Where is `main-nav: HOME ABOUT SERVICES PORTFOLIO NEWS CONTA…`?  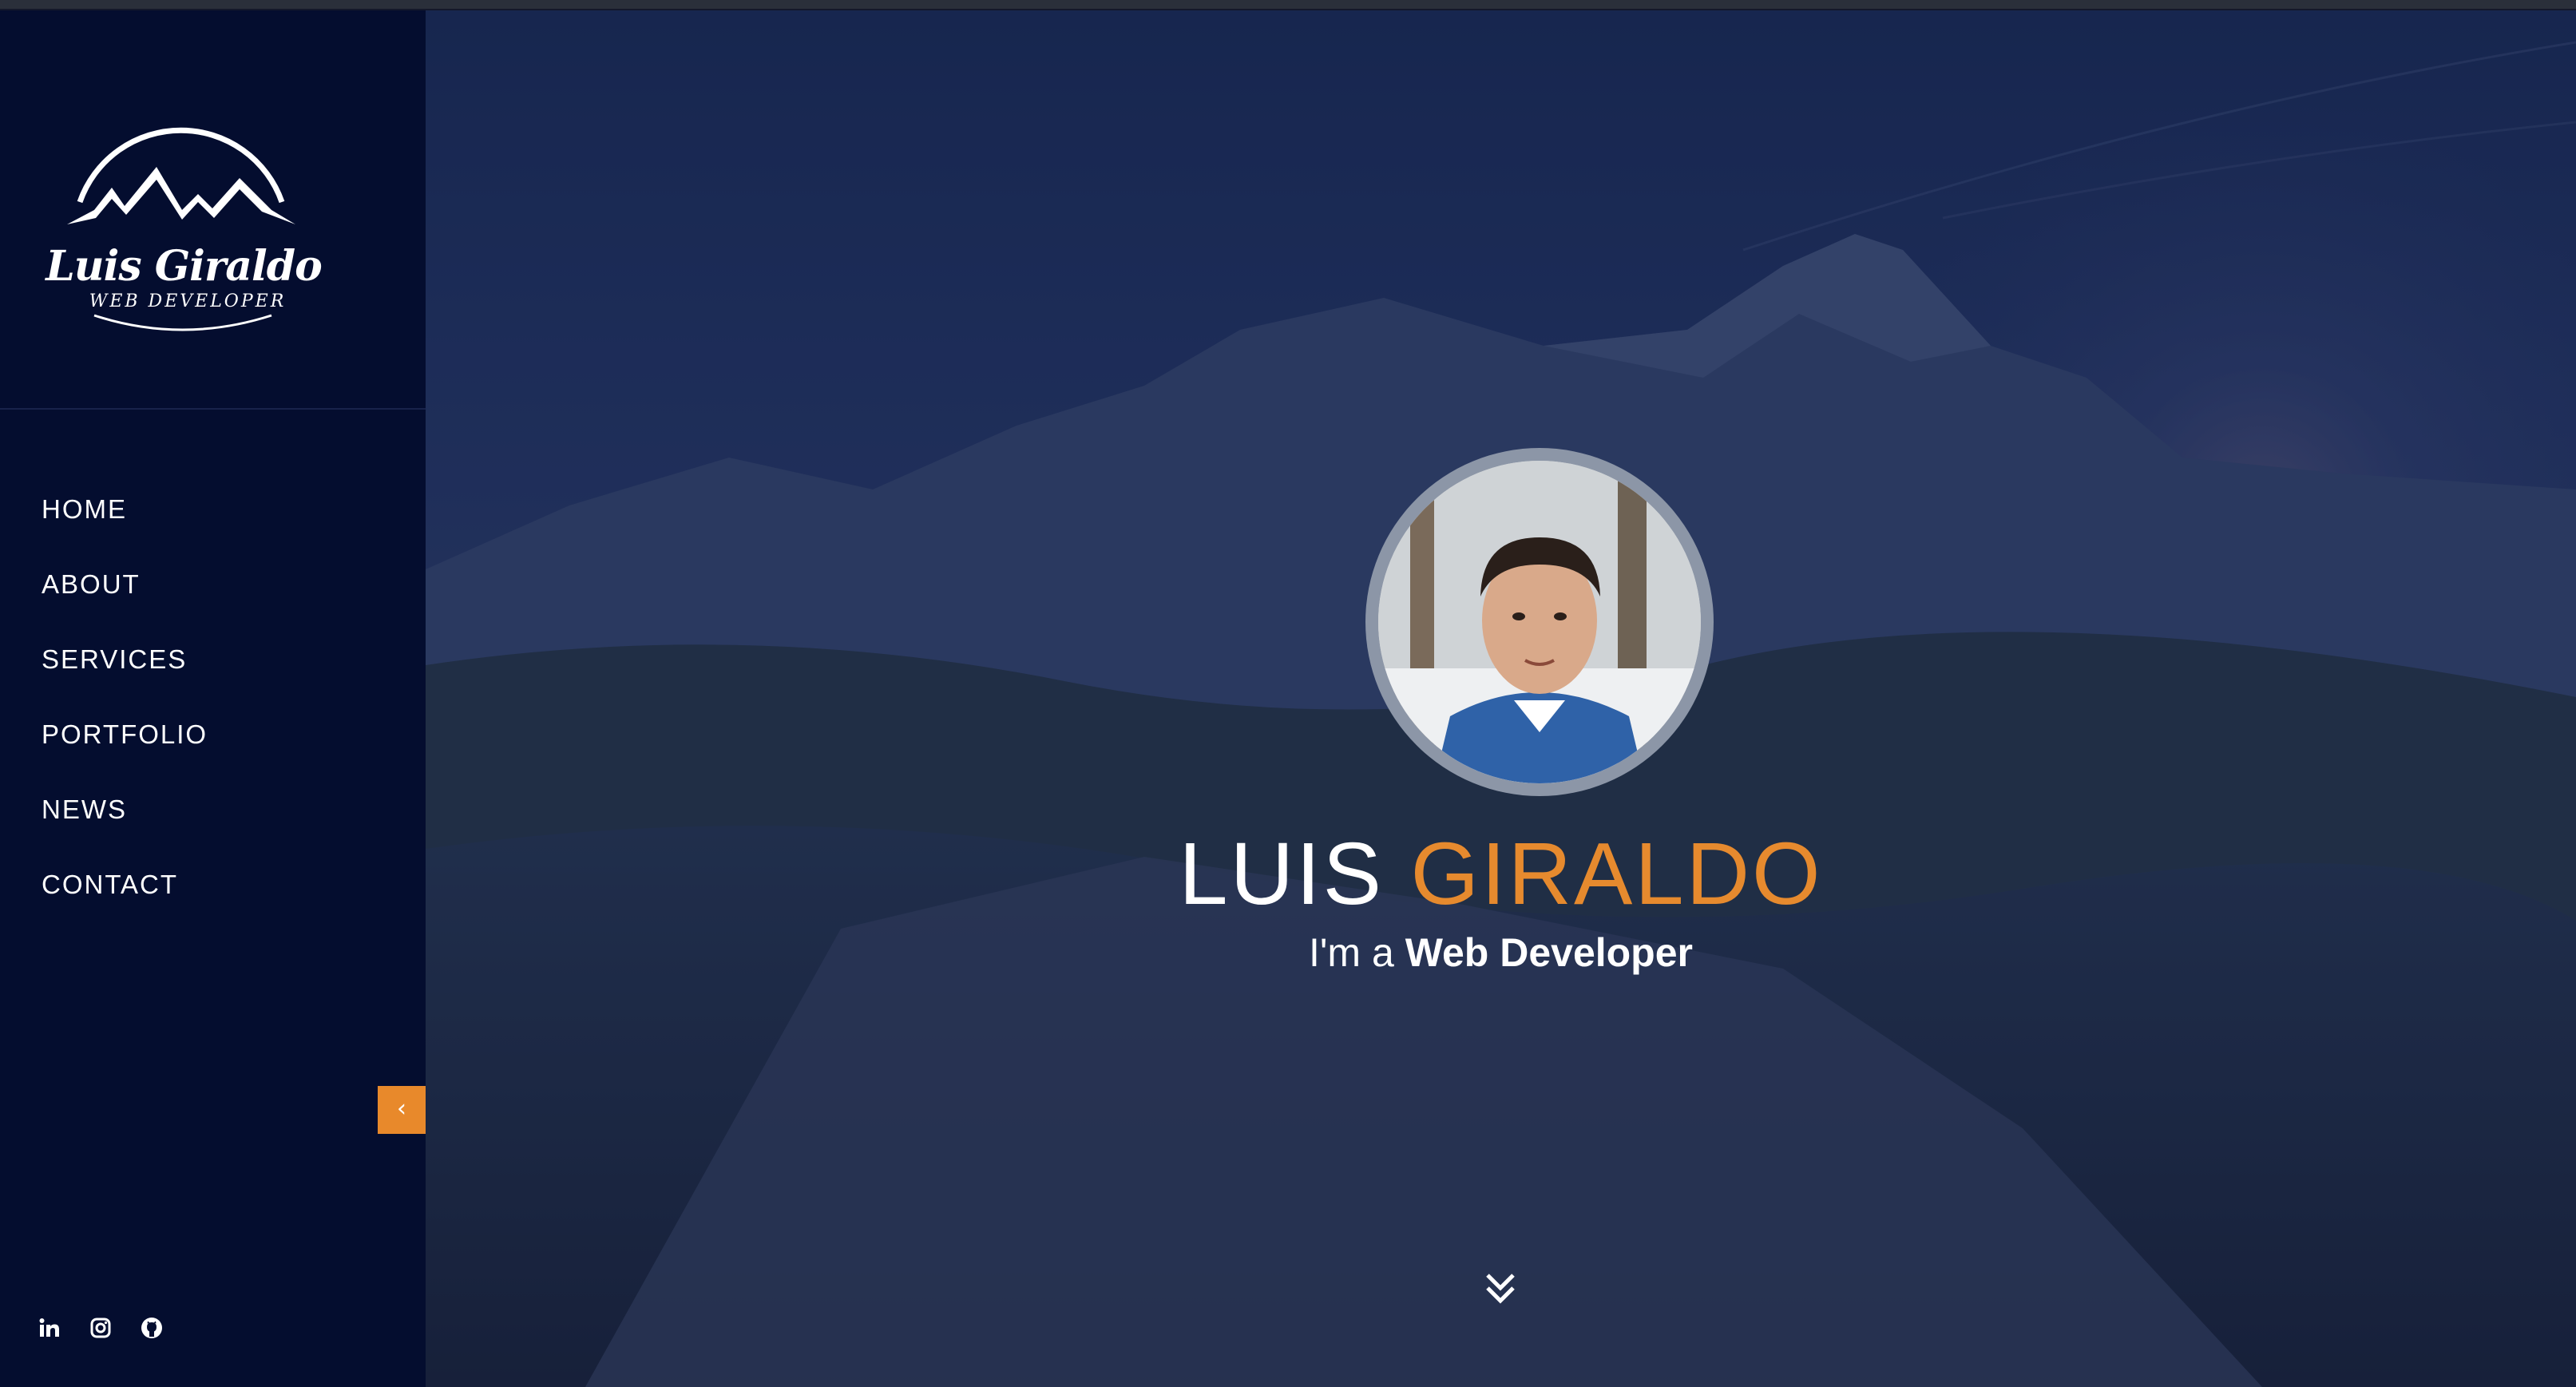 main-nav: HOME ABOUT SERVICES PORTFOLIO NEWS CONTA… is located at coordinates (125, 714).